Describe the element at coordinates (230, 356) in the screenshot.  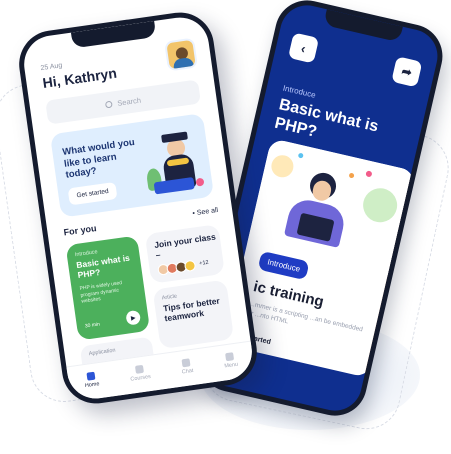
I see `menu-icon` at that location.